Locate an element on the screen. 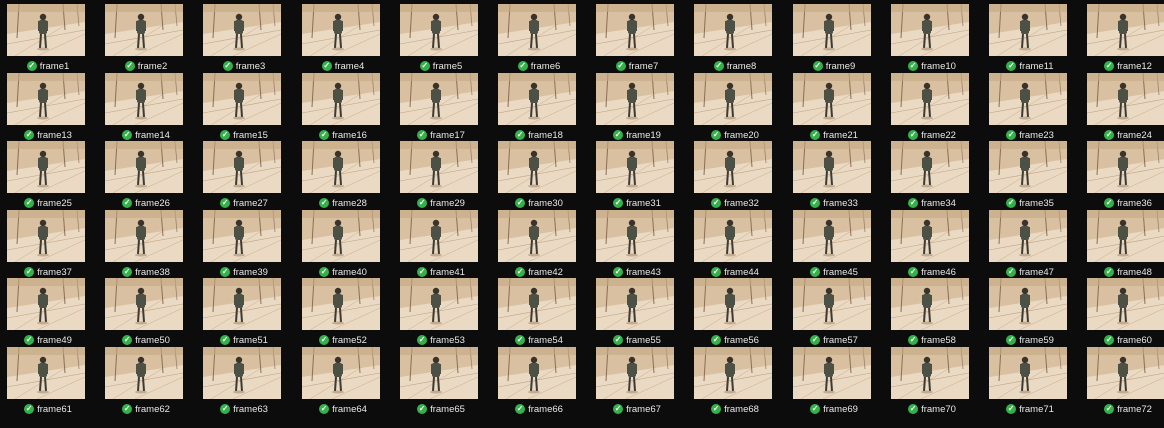  frame-item: ✓ frame38 is located at coordinates (147, 246).